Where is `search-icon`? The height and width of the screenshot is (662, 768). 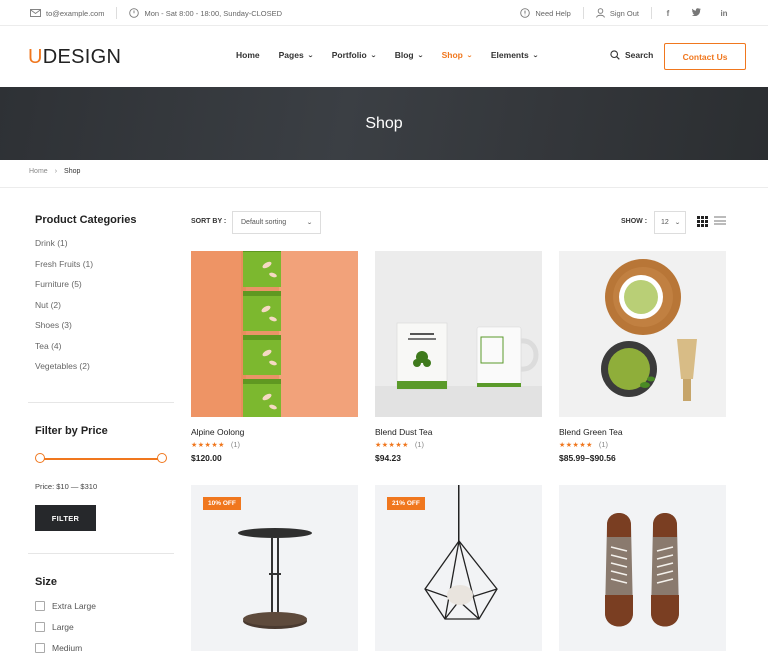
search-icon is located at coordinates (615, 55).